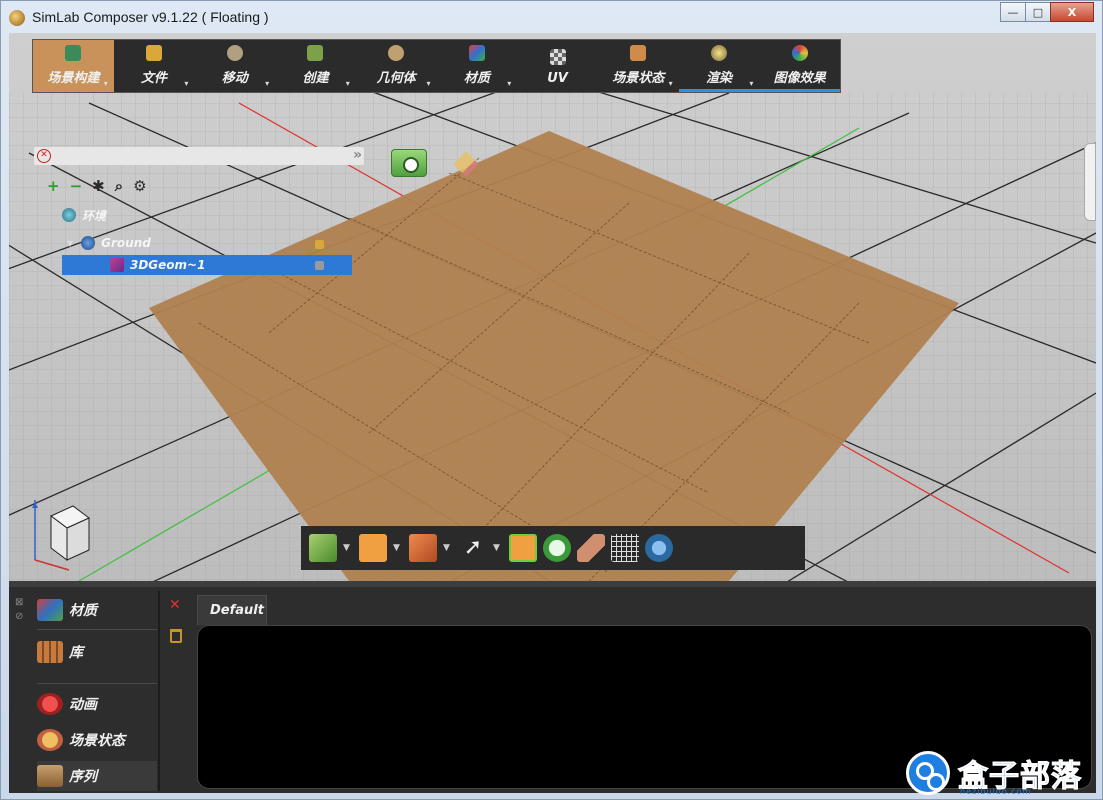 The image size is (1103, 800). What do you see at coordinates (557, 57) in the screenshot?
I see `uv-checker-icon` at bounding box center [557, 57].